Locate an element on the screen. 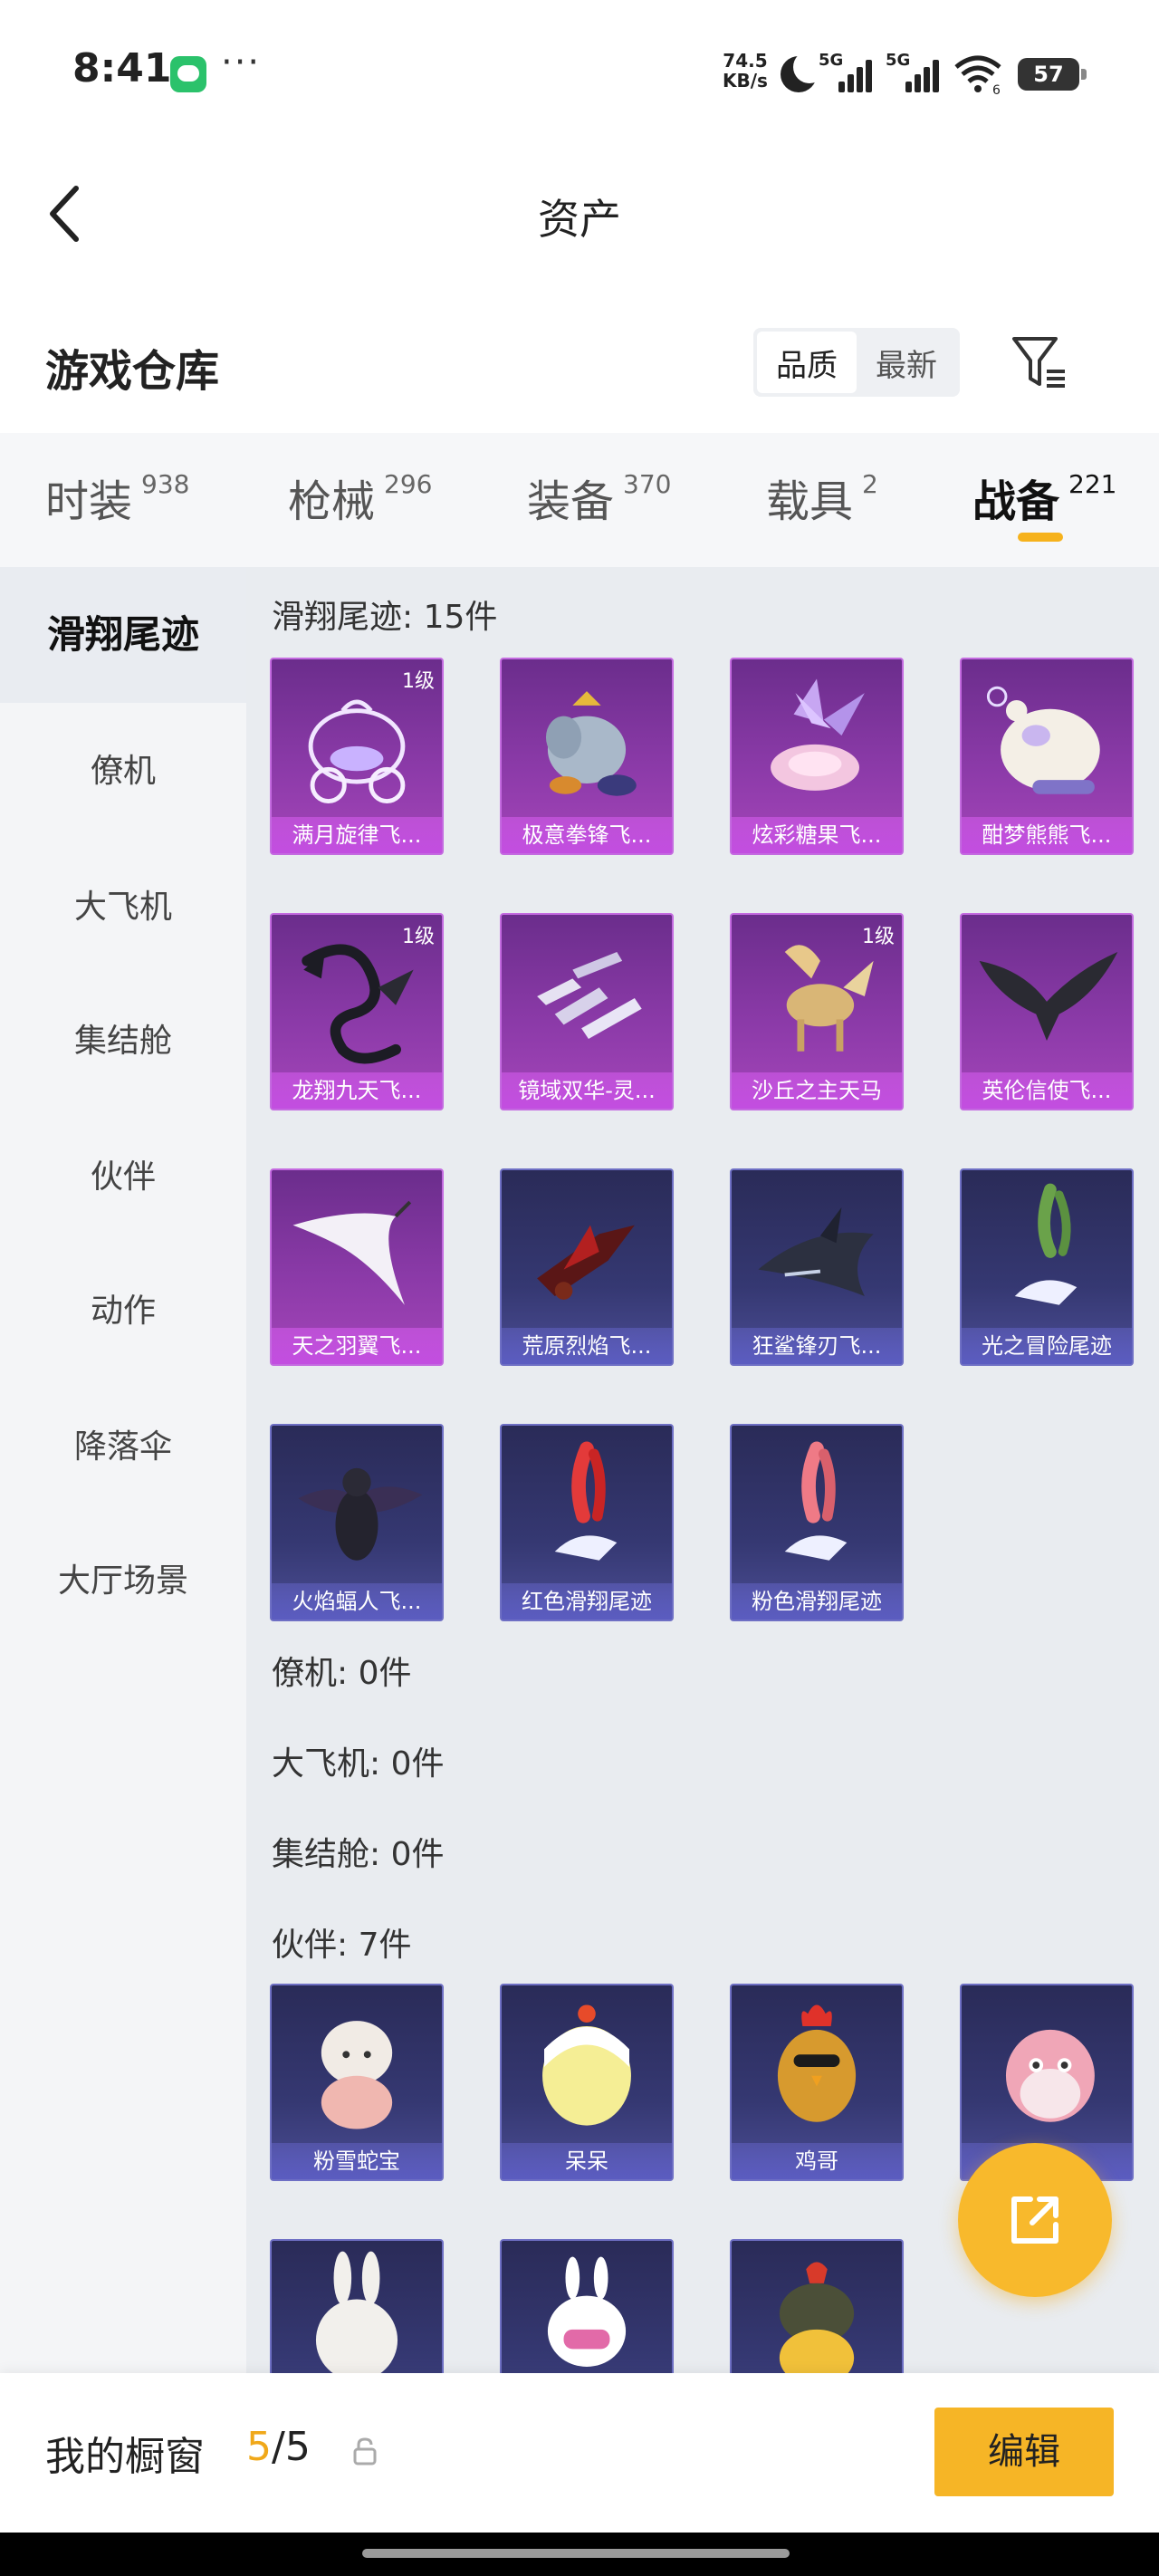 The image size is (1159, 2576). status-bar: 8:41 ··· 74.5 KB/s 5G 5G 6 57 is located at coordinates (579, 72).